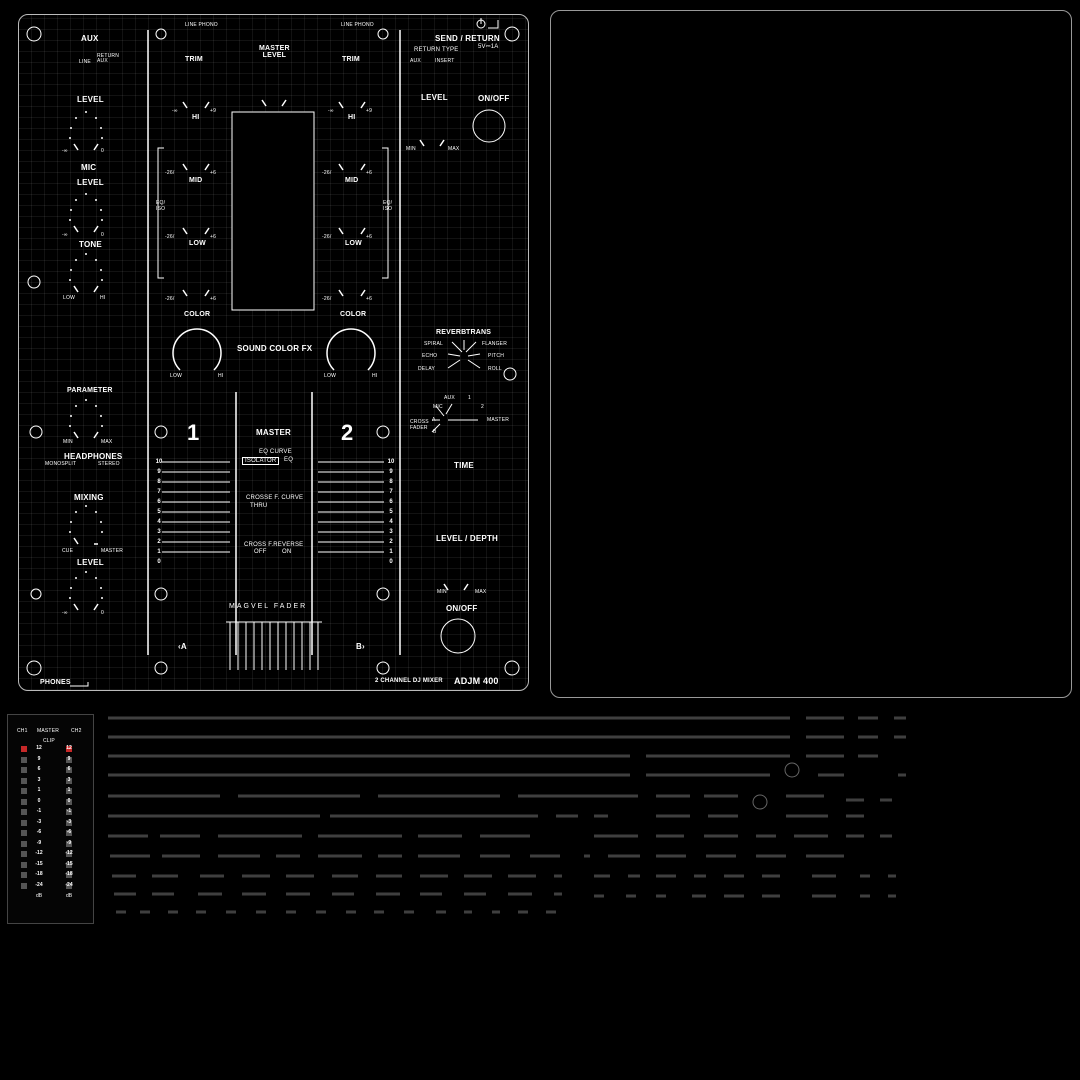  Describe the element at coordinates (90, 244) in the screenshot. I see `tone-label: TONE` at that location.